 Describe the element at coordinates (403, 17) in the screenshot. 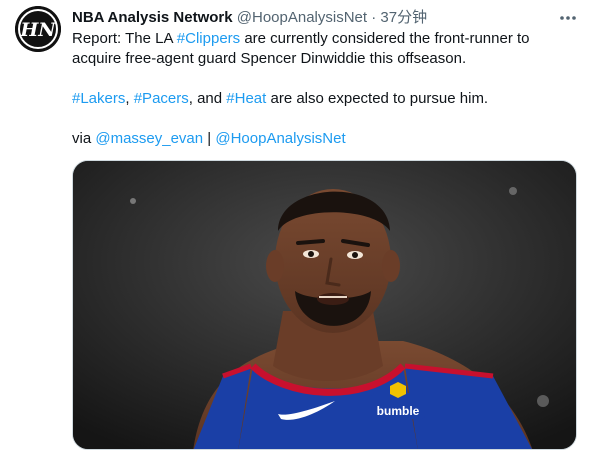

I see `tweet-time: 37分钟` at that location.